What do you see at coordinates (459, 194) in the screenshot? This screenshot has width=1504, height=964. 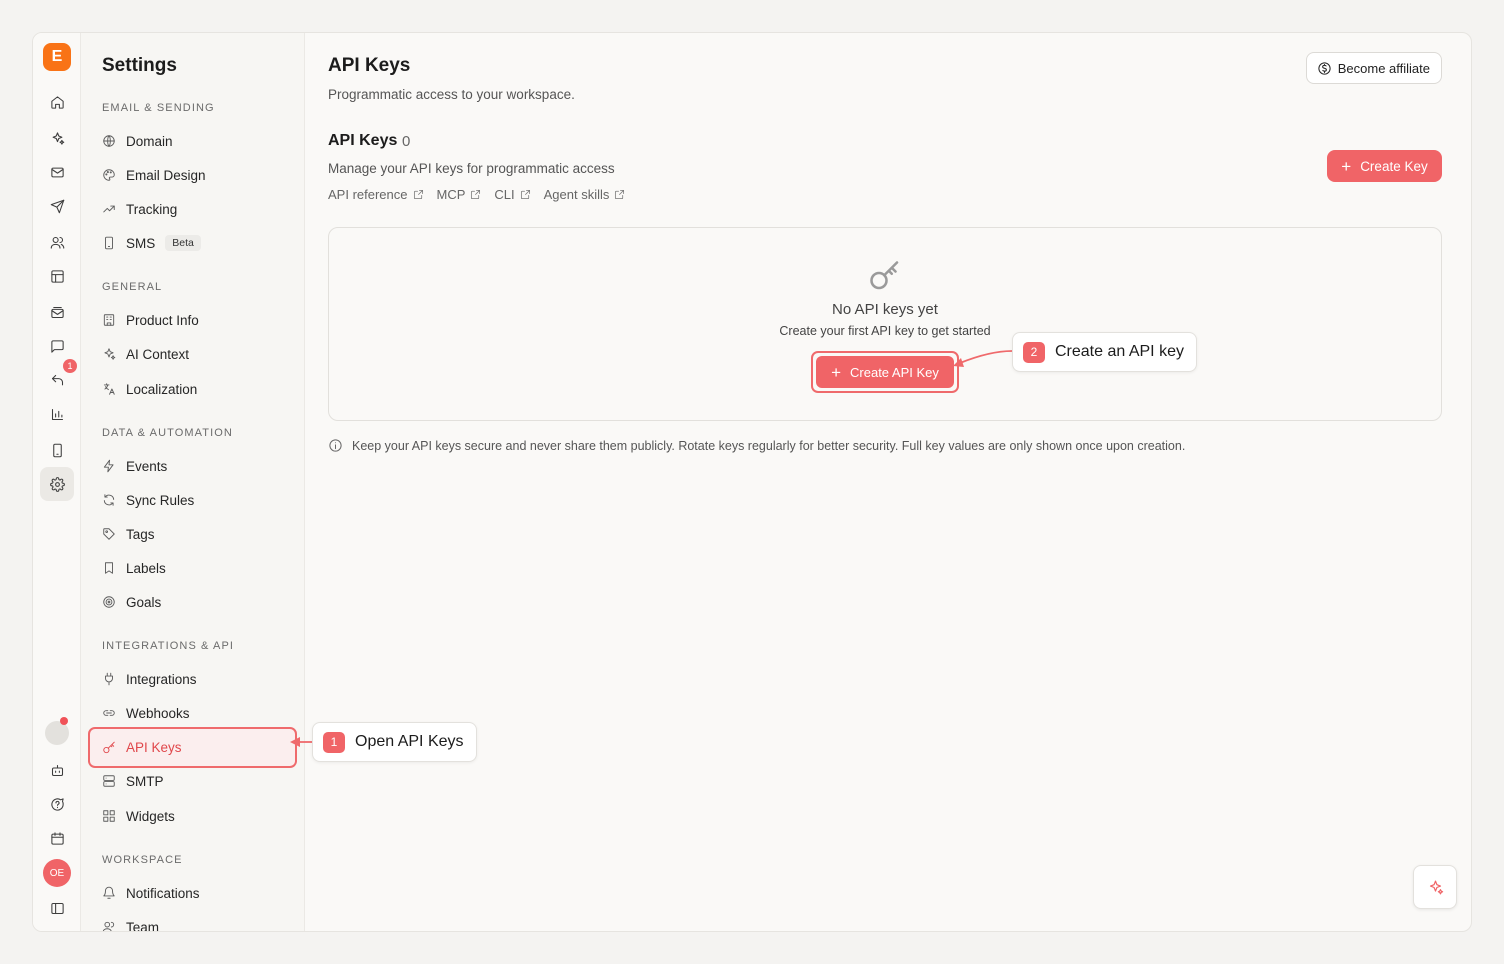 I see `mcp-link: MCP` at bounding box center [459, 194].